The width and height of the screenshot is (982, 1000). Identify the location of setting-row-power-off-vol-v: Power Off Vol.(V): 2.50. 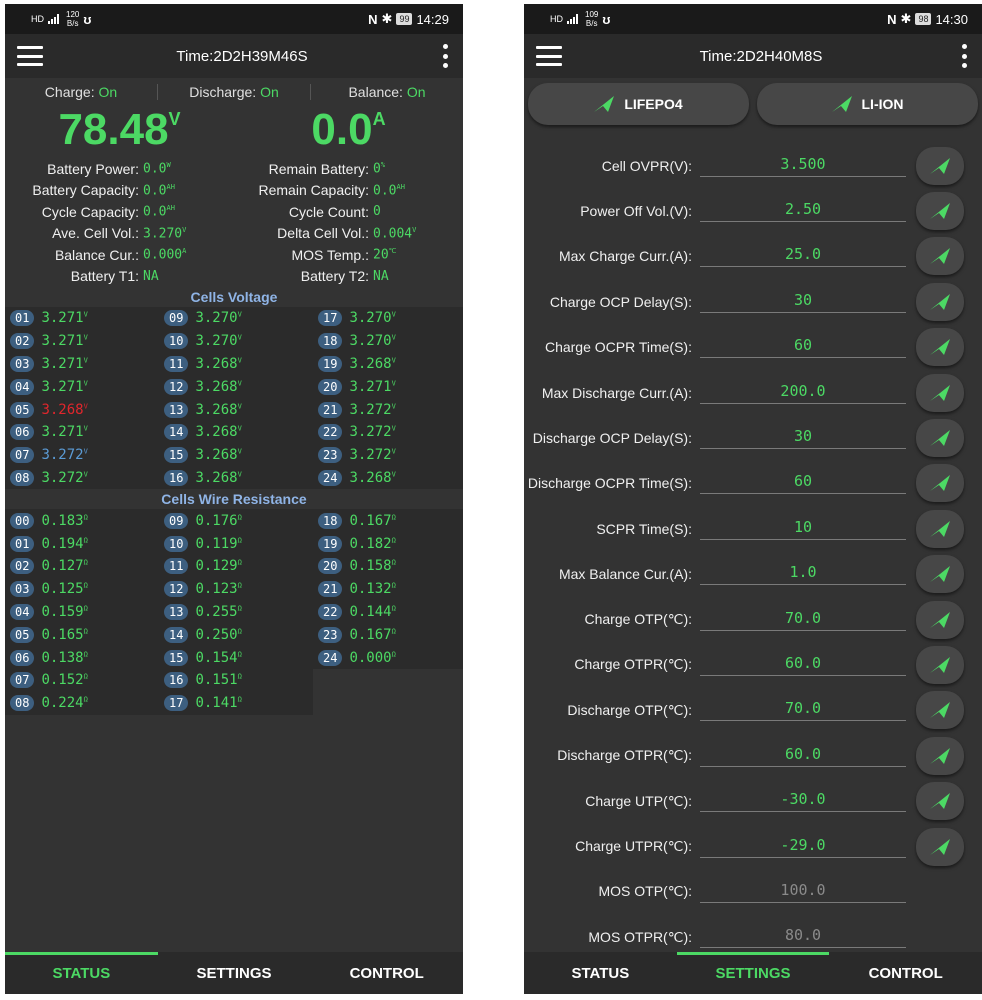
(753, 210).